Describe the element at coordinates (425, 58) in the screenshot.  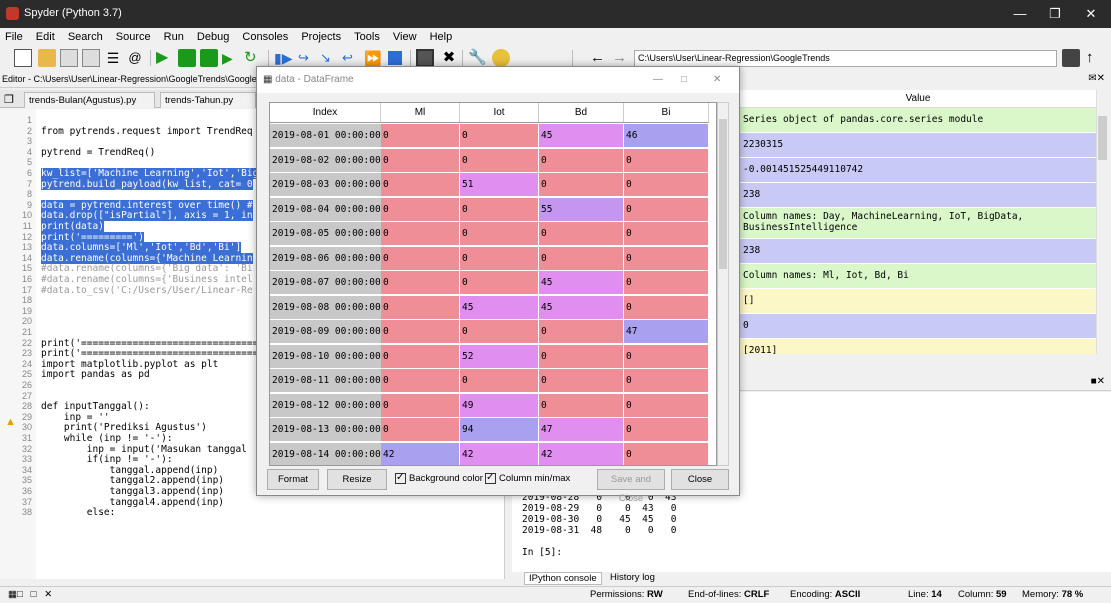
I see `maximize-pane-icon` at that location.